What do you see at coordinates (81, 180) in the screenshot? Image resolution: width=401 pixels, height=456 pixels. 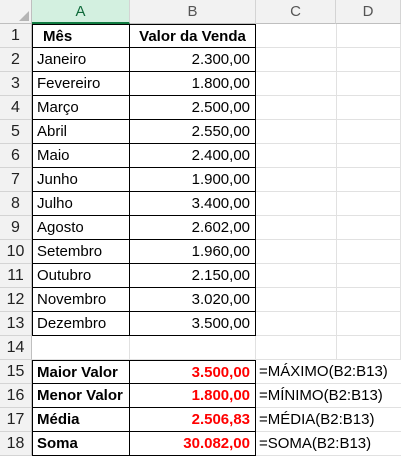 I see `month-cell: Junho` at bounding box center [81, 180].